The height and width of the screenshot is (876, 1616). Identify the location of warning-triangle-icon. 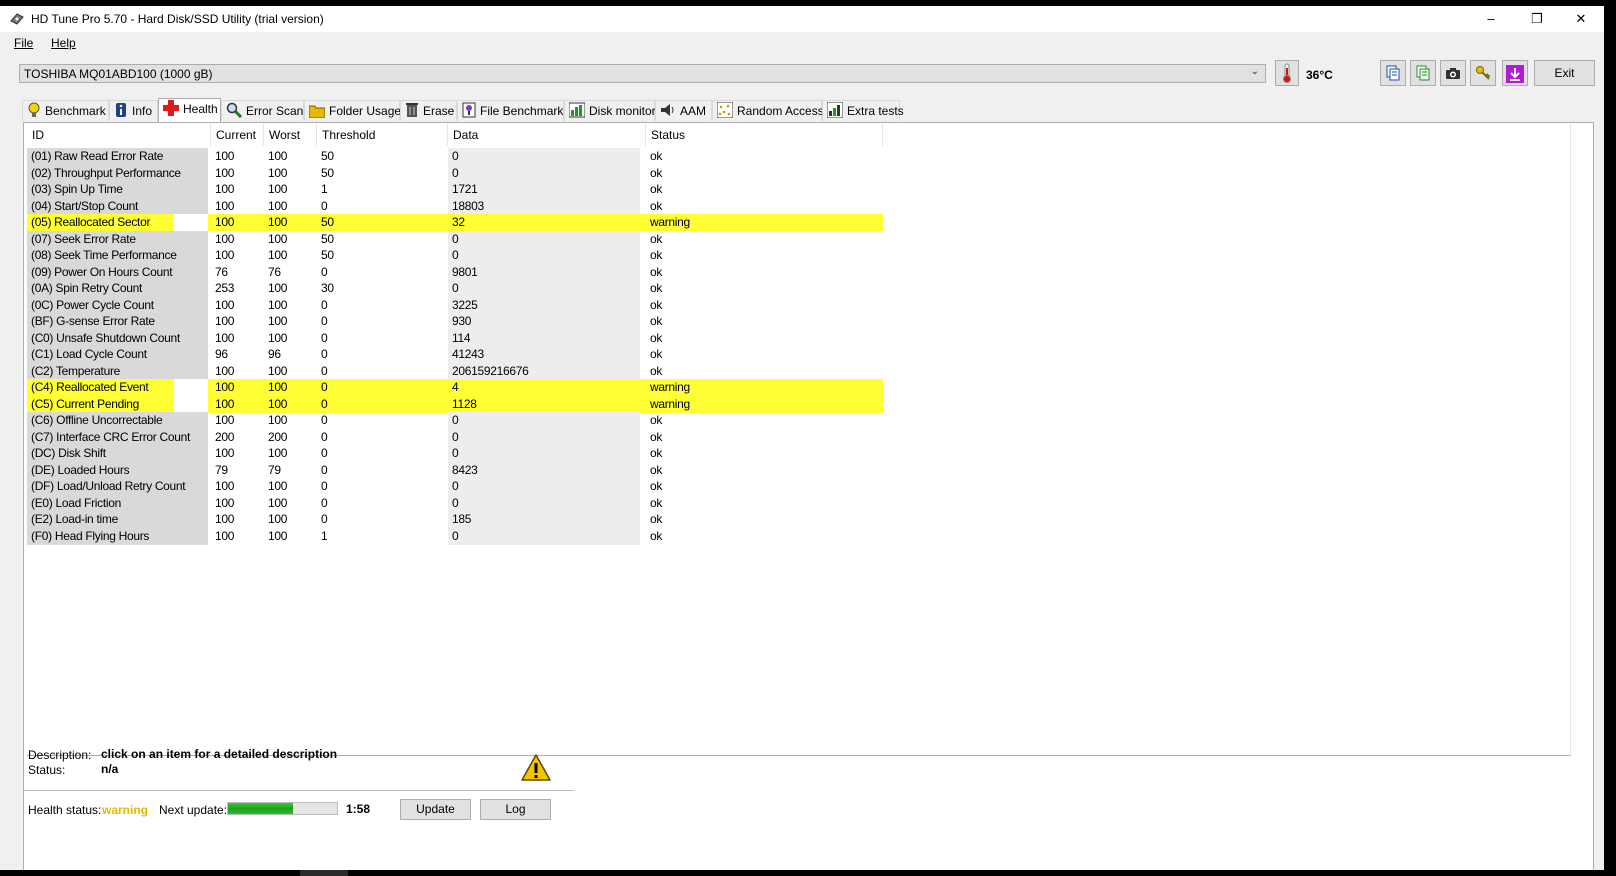
(536, 767).